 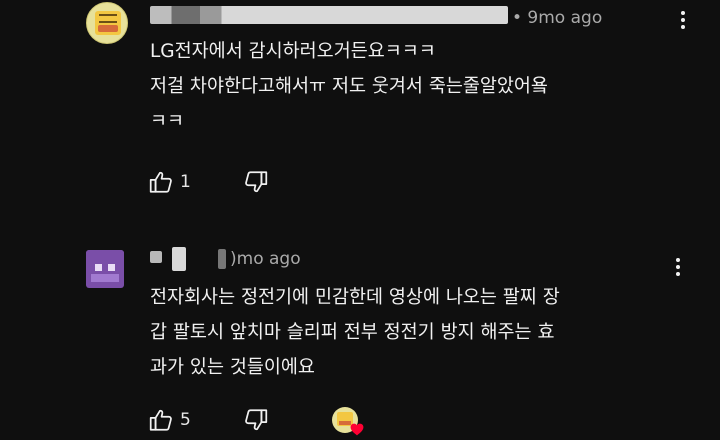 I want to click on comment-actions: 5, so click(x=208, y=420).